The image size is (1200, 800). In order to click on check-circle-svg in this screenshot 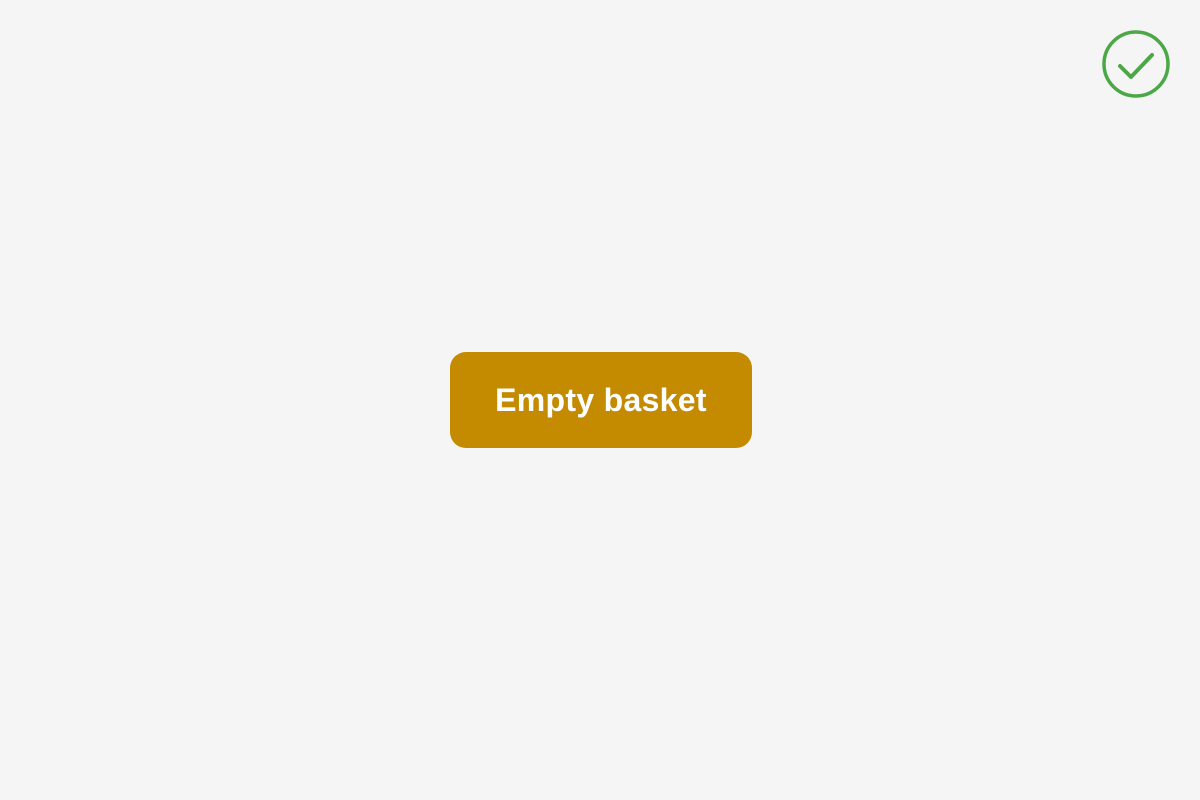, I will do `click(1136, 64)`.